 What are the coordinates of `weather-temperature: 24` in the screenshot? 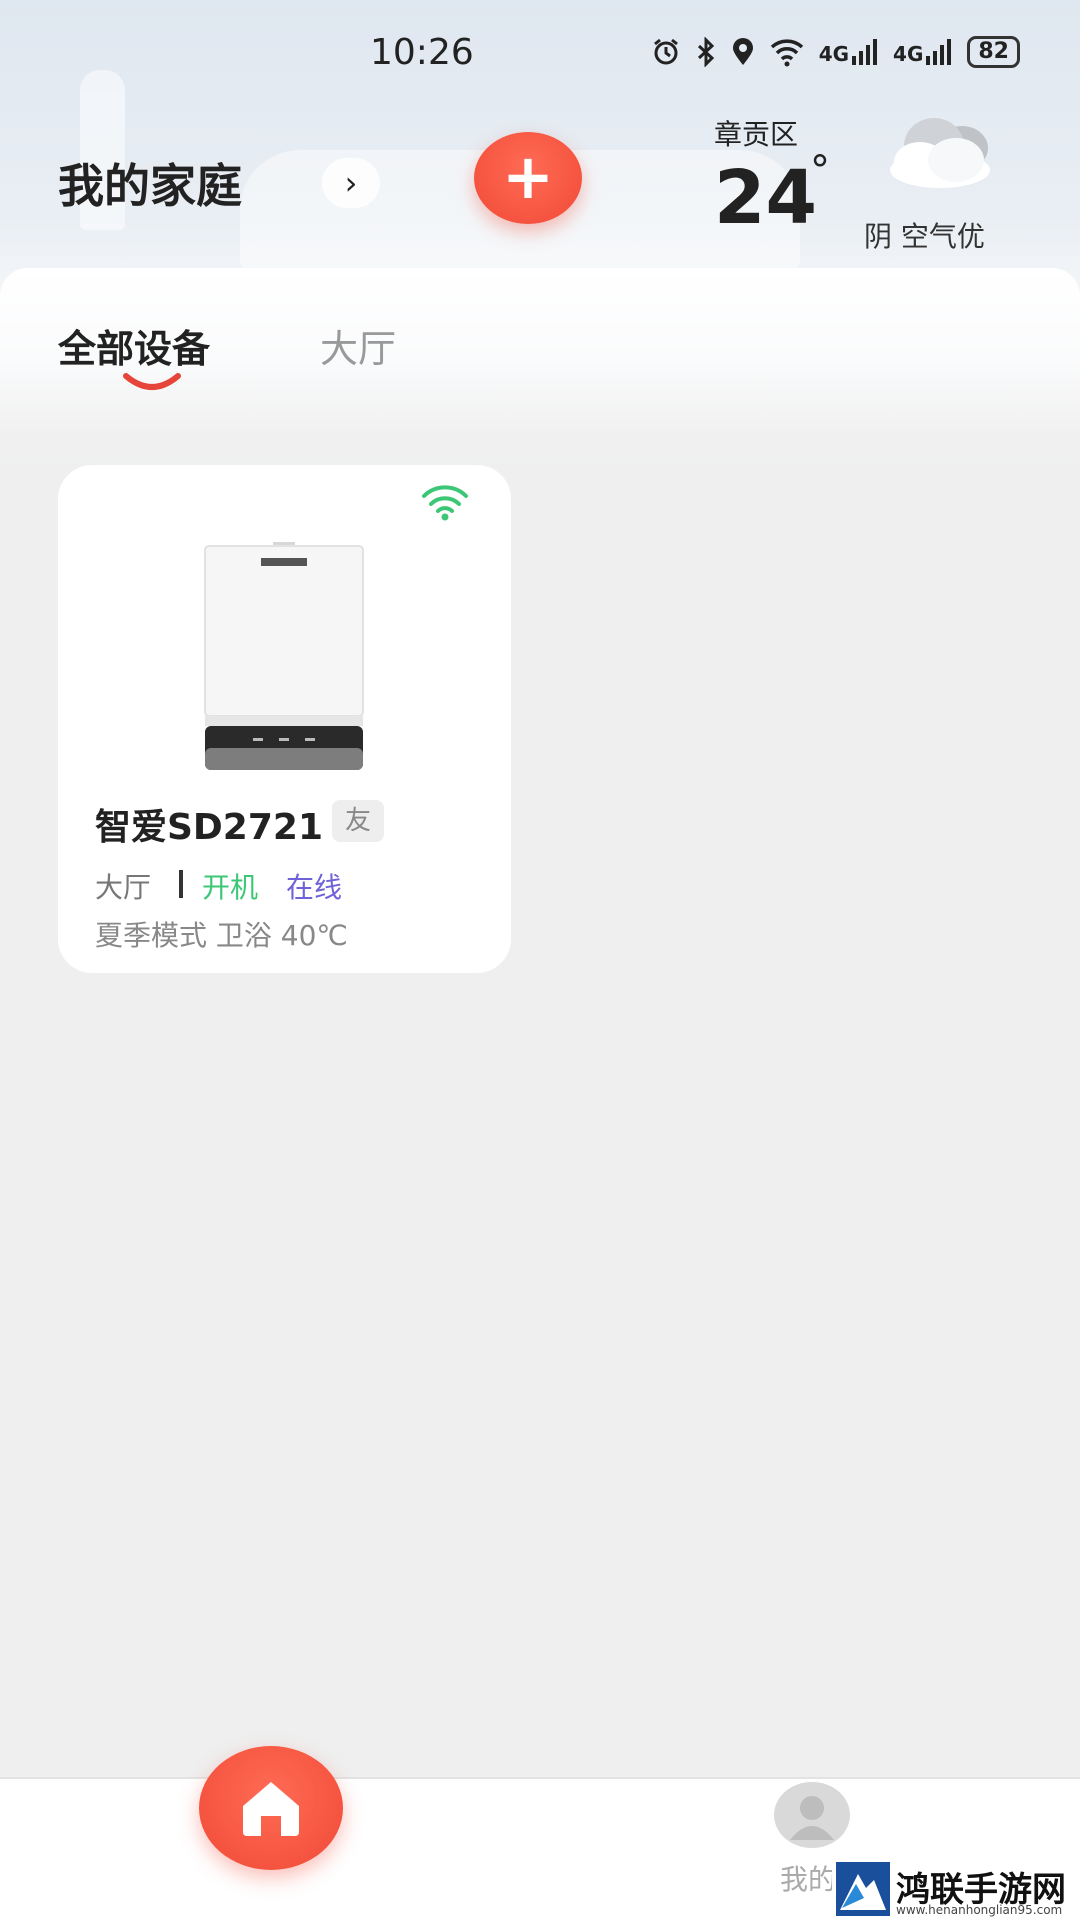 It's located at (765, 198).